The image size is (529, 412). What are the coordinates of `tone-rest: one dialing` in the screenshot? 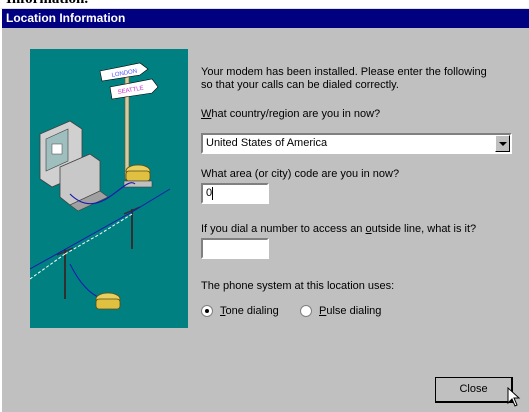 It's located at (252, 311).